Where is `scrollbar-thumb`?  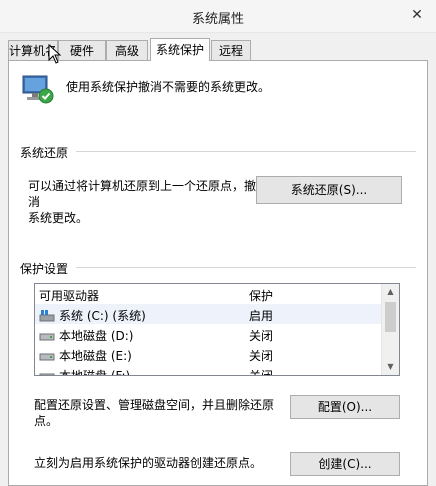 scrollbar-thumb is located at coordinates (390, 317).